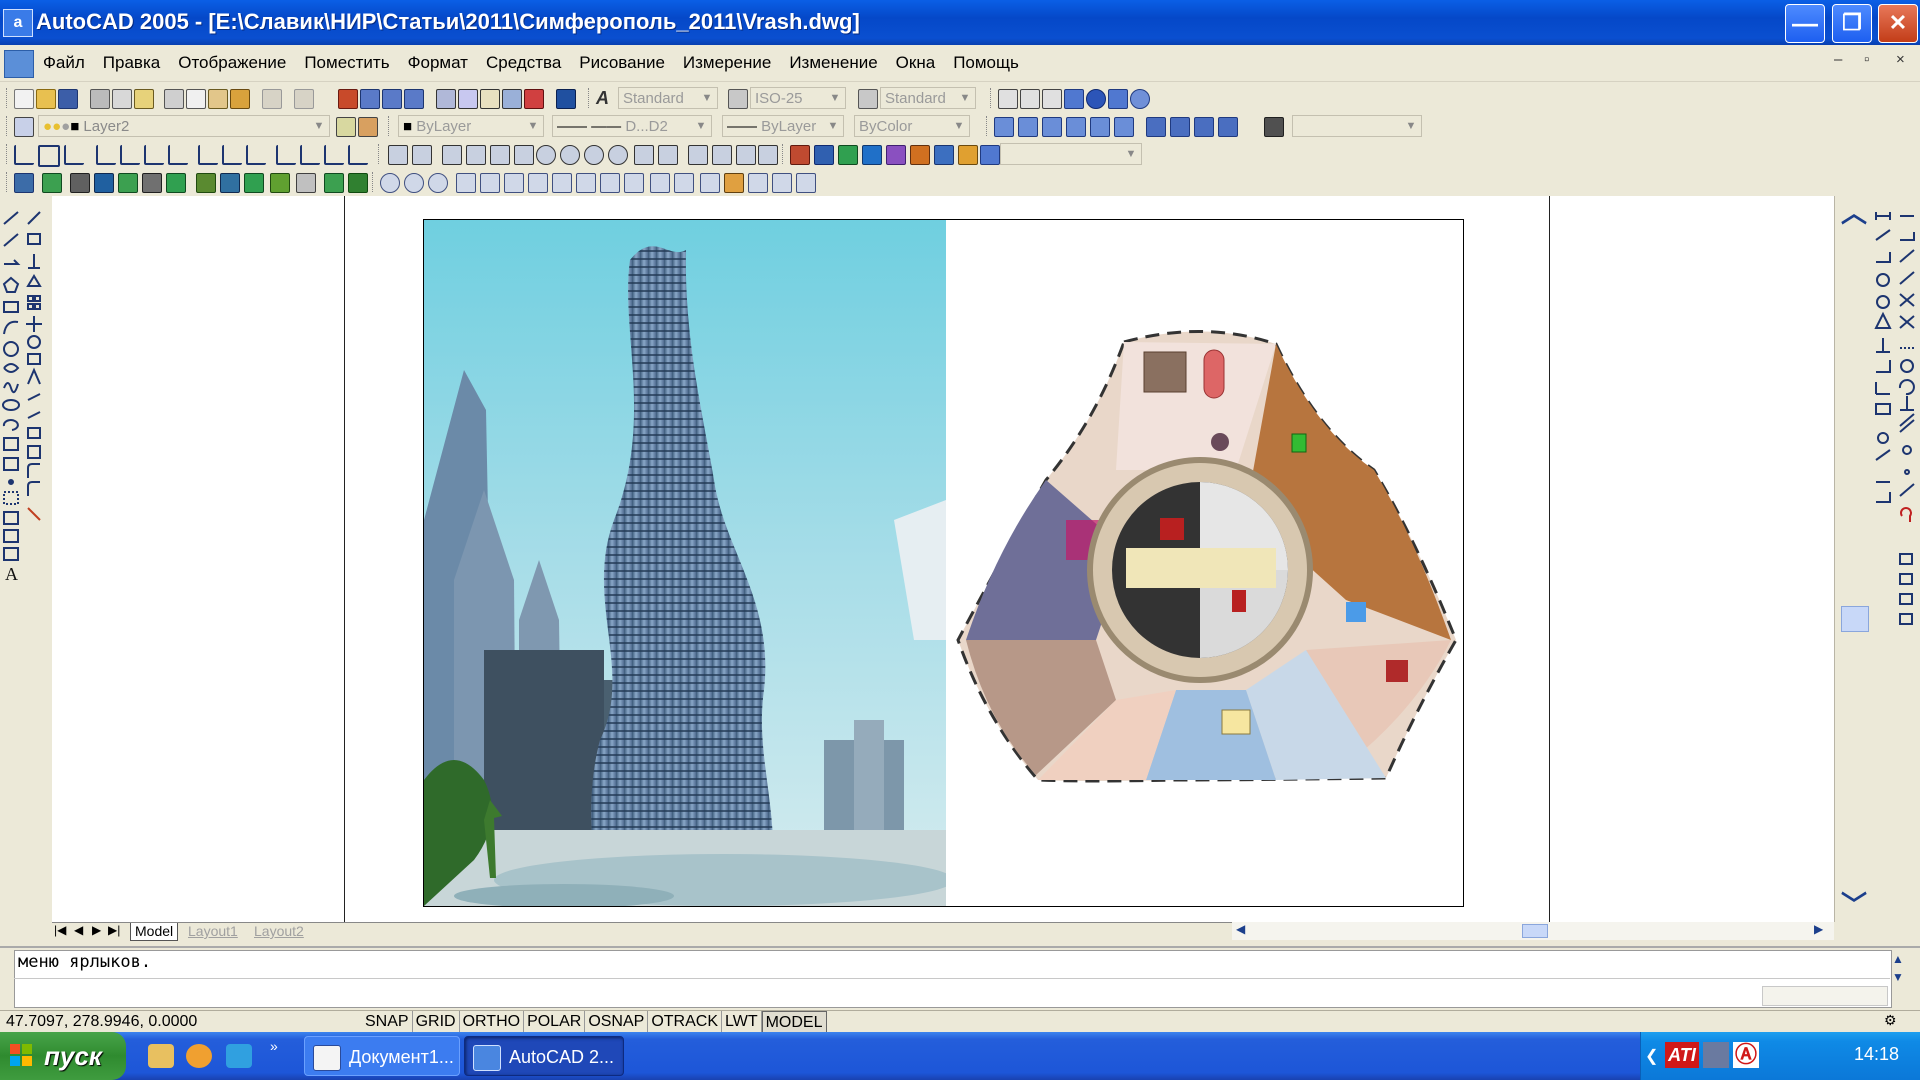 This screenshot has width=1920, height=1080. Describe the element at coordinates (68, 99) in the screenshot. I see `save-icon` at that location.